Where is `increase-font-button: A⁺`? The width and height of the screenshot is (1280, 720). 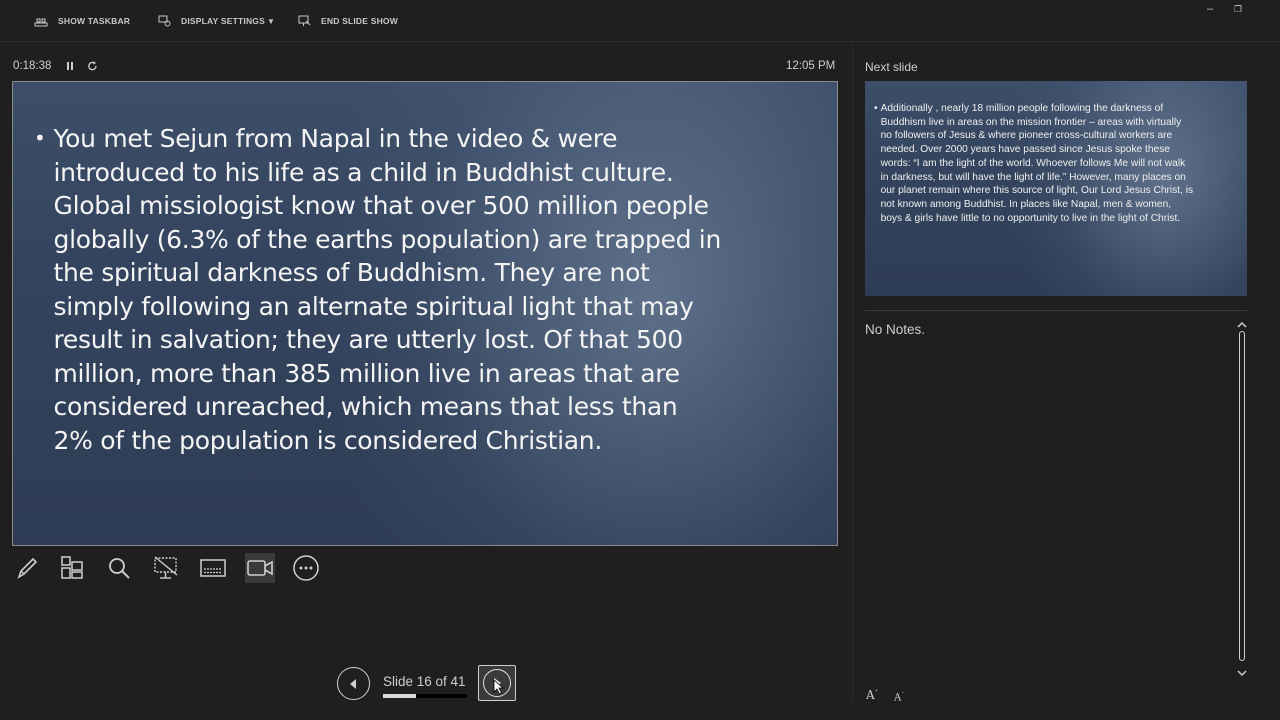
increase-font-button: A⁺ is located at coordinates (872, 695).